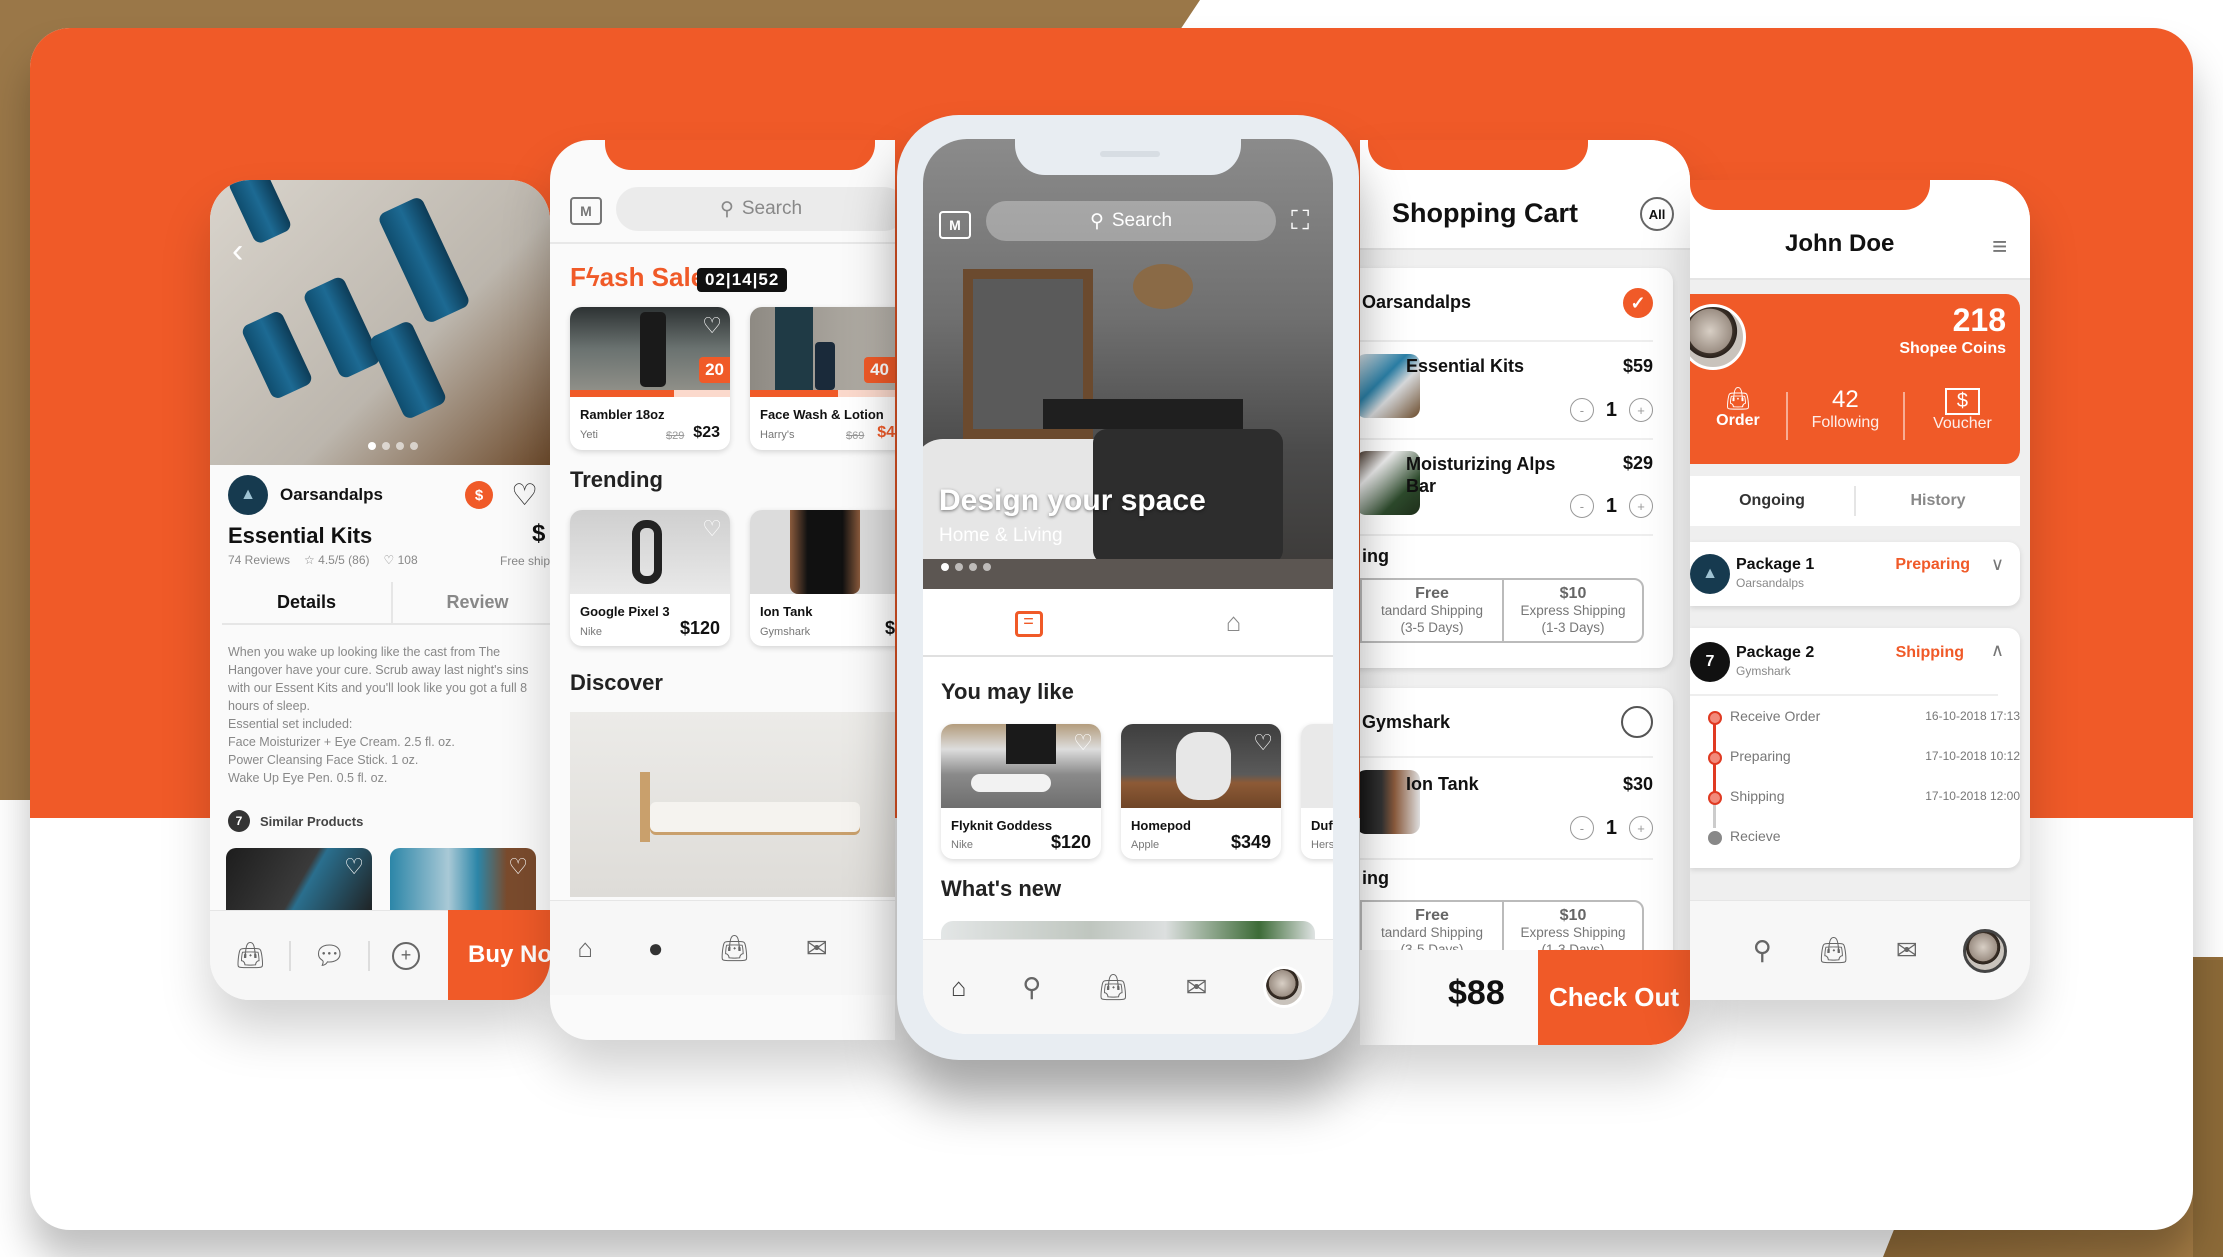 The height and width of the screenshot is (1257, 2223). I want to click on add-icon: +, so click(406, 955).